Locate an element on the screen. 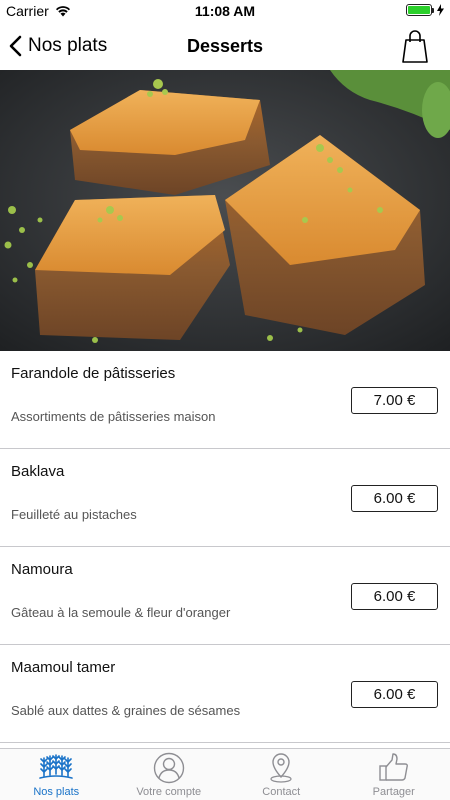  thumbs-up-icon is located at coordinates (393, 767).